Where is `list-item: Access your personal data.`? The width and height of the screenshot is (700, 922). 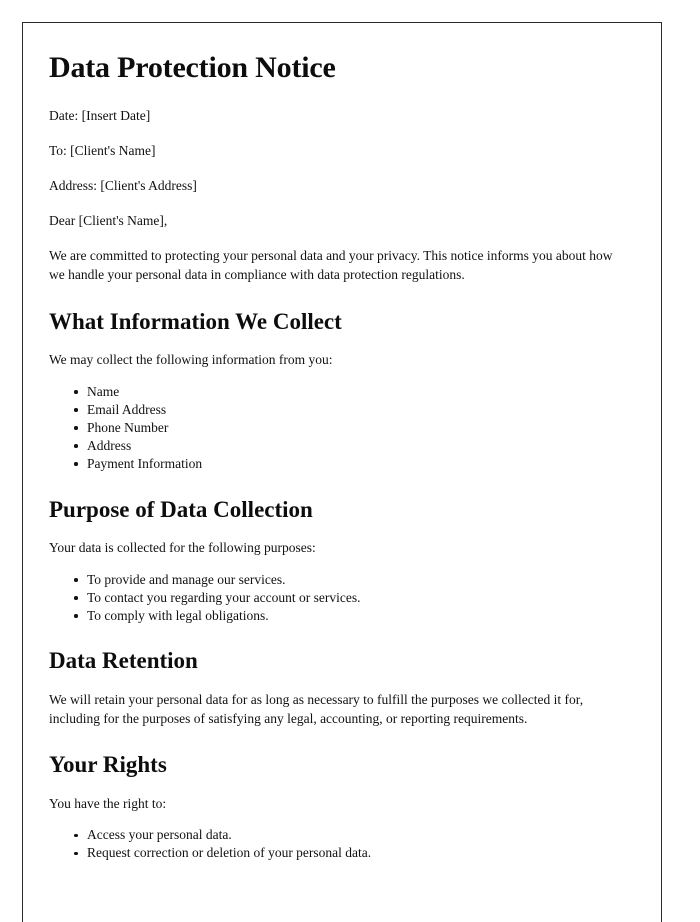 list-item: Access your personal data. is located at coordinates (349, 835).